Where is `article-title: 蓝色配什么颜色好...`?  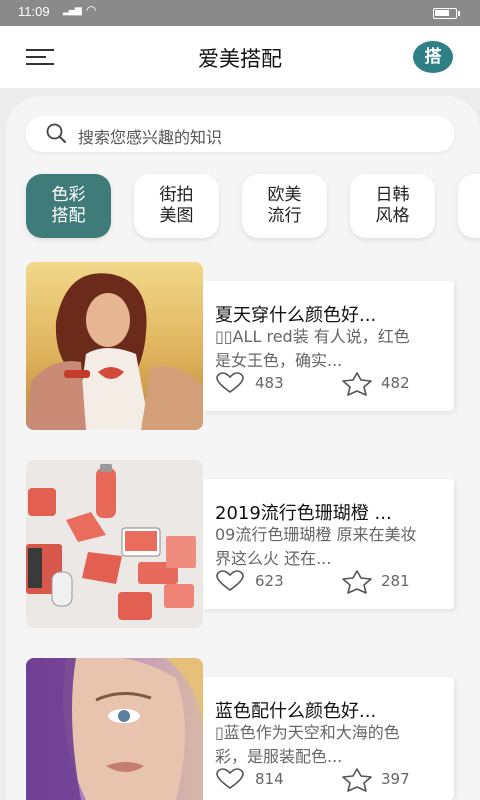 article-title: 蓝色配什么颜色好... is located at coordinates (296, 711).